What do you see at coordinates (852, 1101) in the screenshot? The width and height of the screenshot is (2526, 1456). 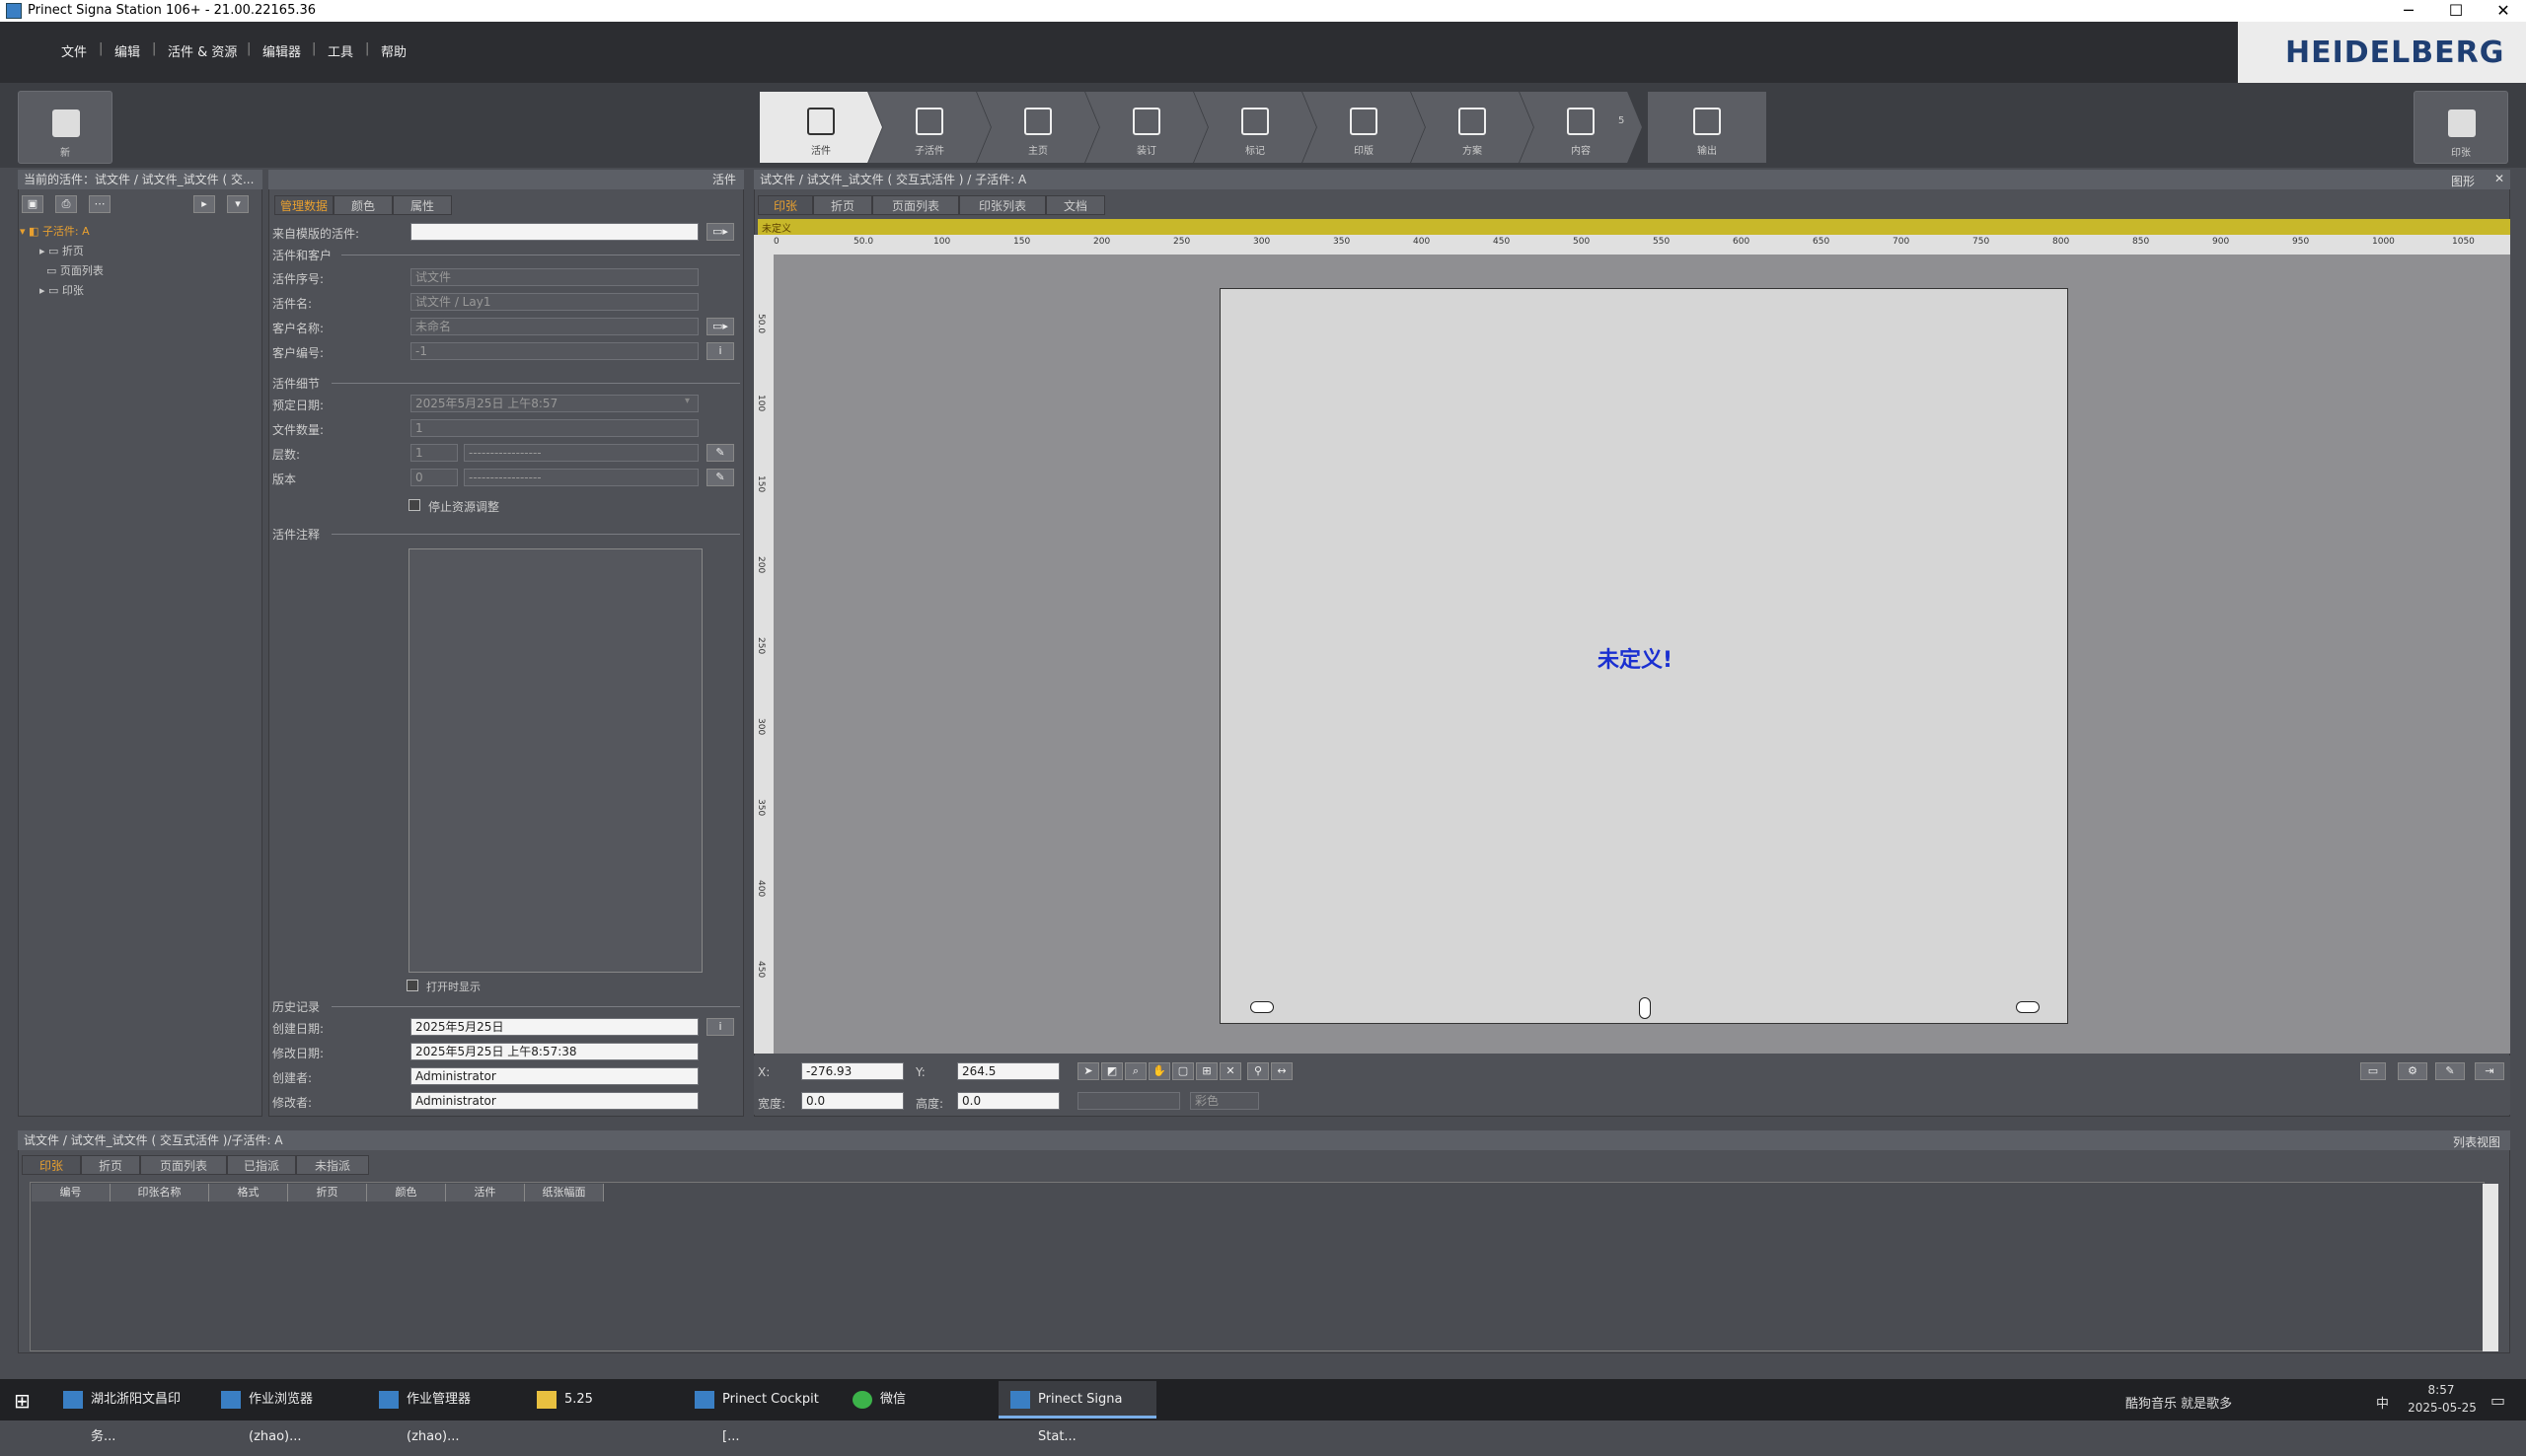 I see `width-field: 0.0` at bounding box center [852, 1101].